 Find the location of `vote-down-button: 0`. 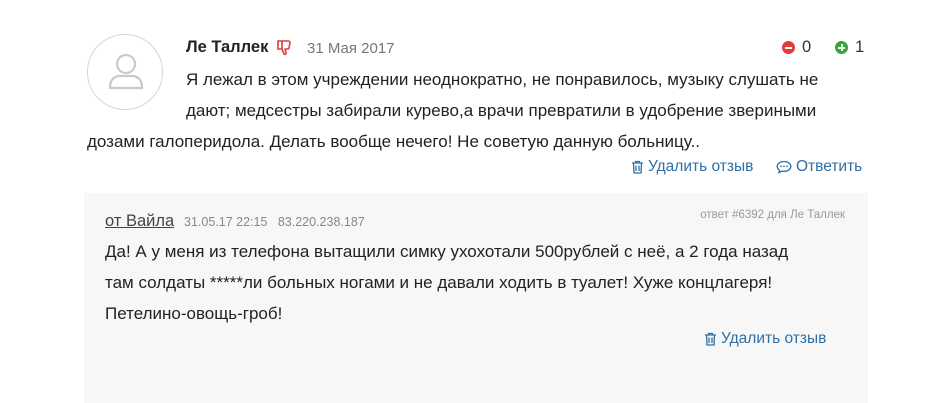

vote-down-button: 0 is located at coordinates (796, 47).